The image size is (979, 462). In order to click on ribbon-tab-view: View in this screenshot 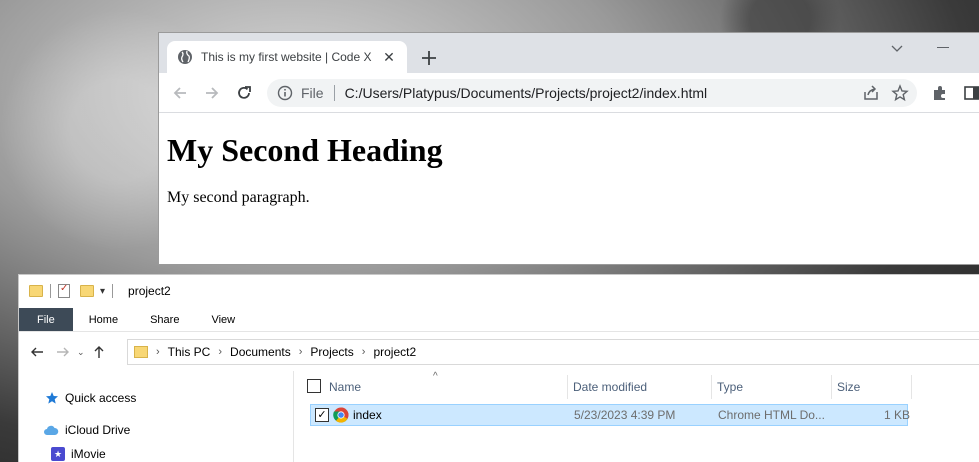, I will do `click(223, 319)`.